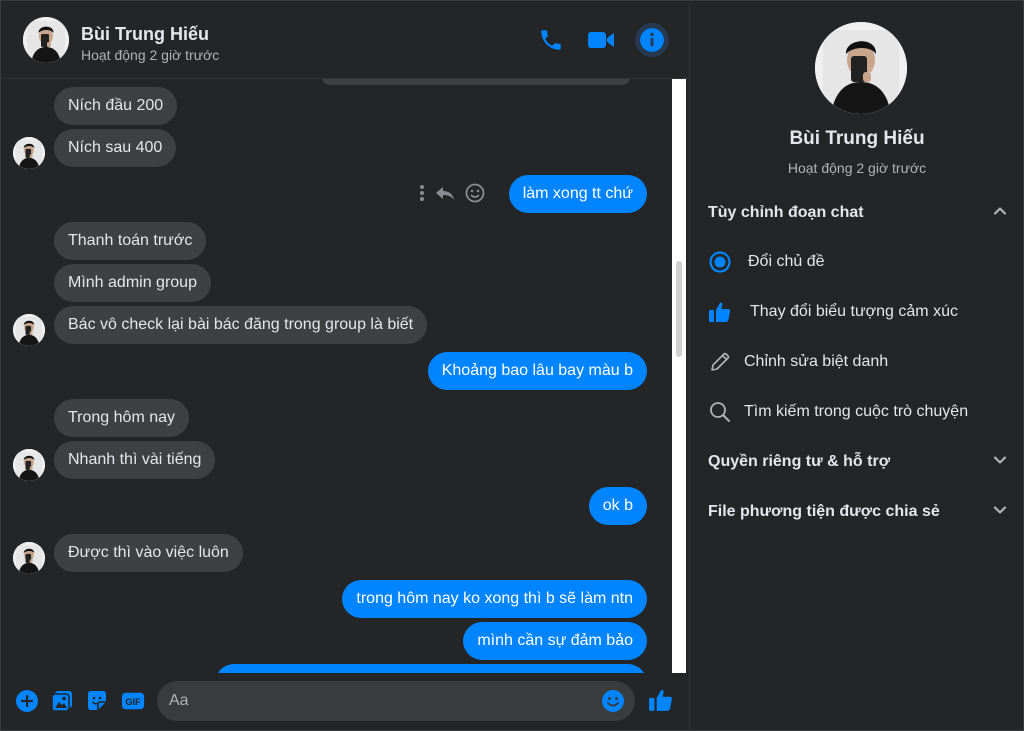 Image resolution: width=1024 pixels, height=731 pixels. I want to click on message-bubble-partial, so click(476, 82).